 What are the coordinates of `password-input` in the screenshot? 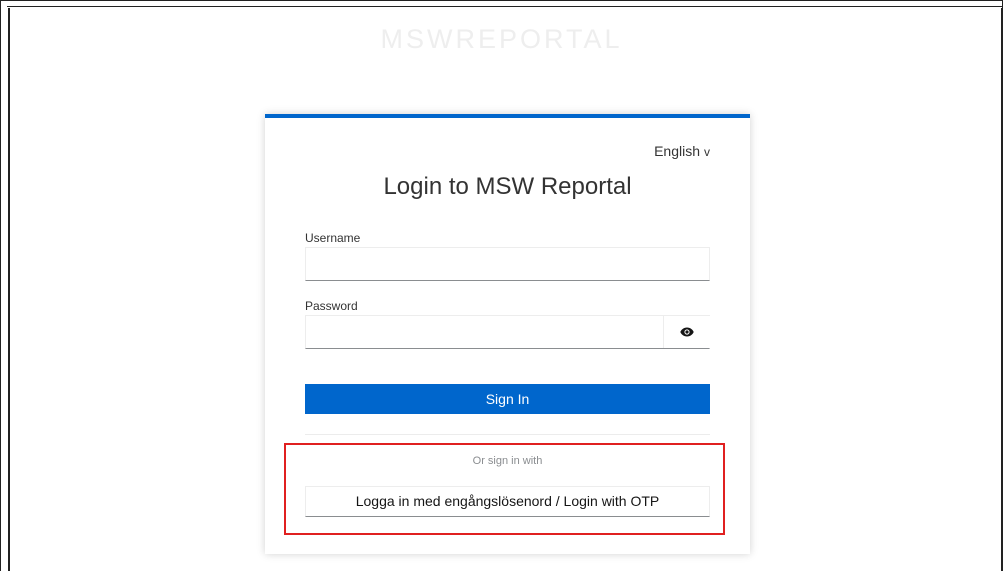 It's located at (507, 332).